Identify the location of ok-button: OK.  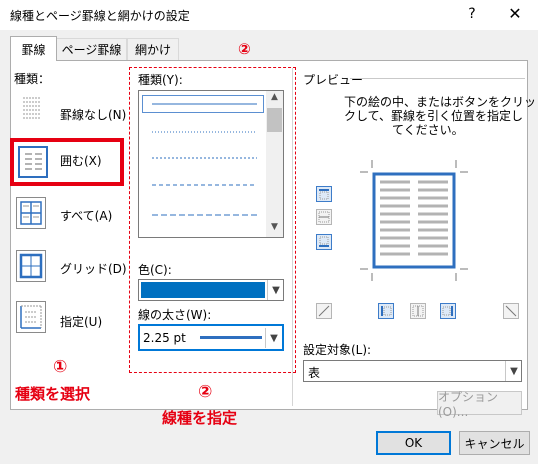
(413, 443).